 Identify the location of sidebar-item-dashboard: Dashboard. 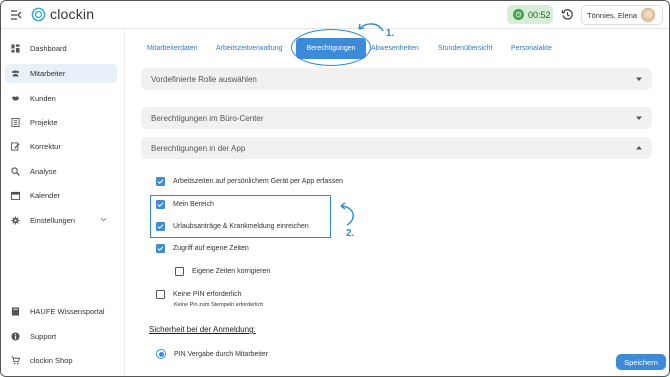
(61, 48).